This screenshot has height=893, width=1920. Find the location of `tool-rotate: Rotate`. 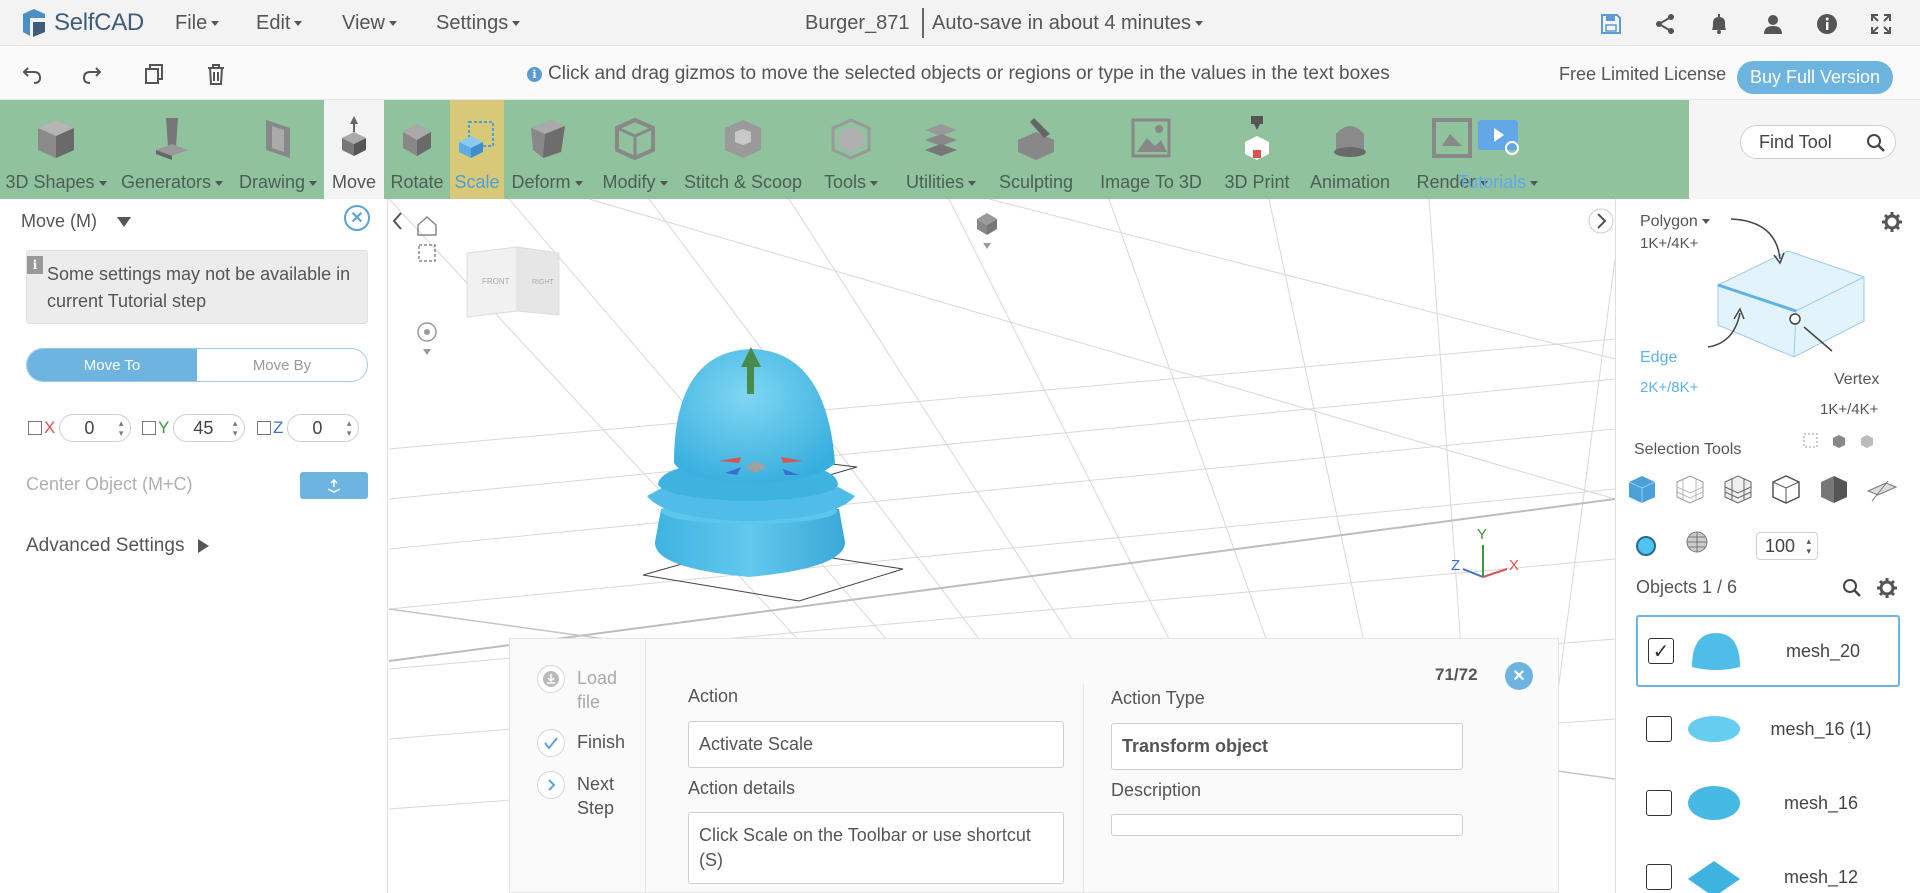

tool-rotate: Rotate is located at coordinates (417, 149).